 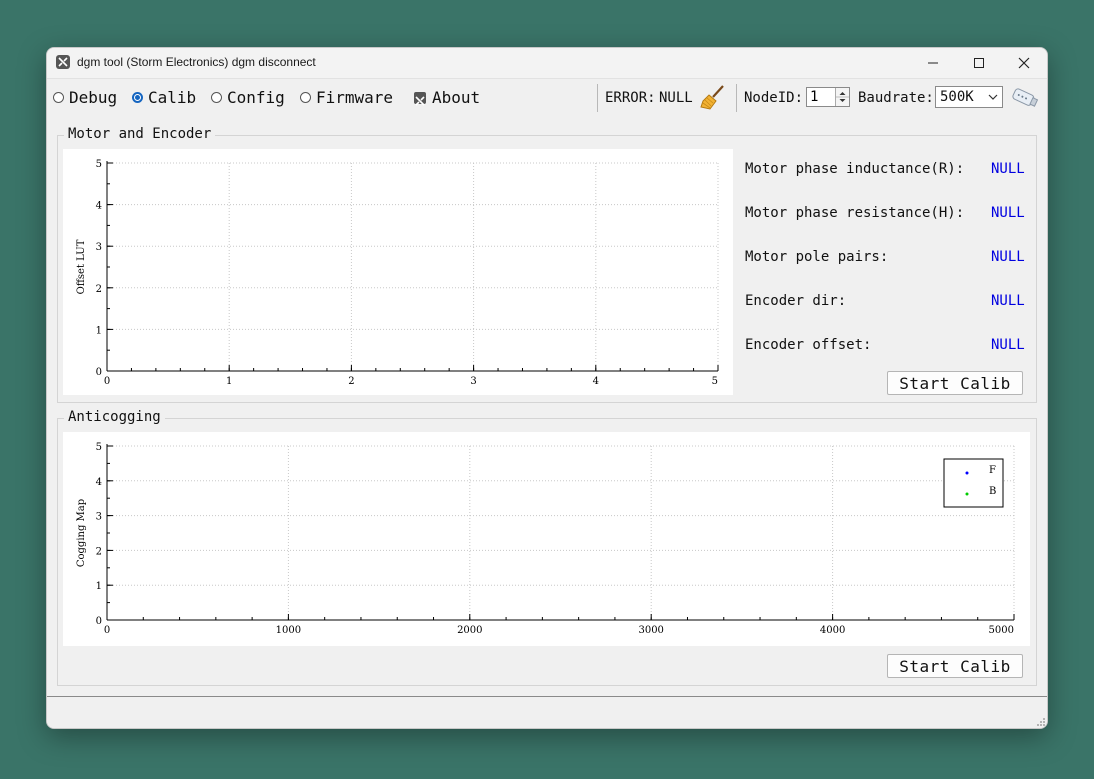 I want to click on x-tick-label: 1000, so click(x=288, y=630).